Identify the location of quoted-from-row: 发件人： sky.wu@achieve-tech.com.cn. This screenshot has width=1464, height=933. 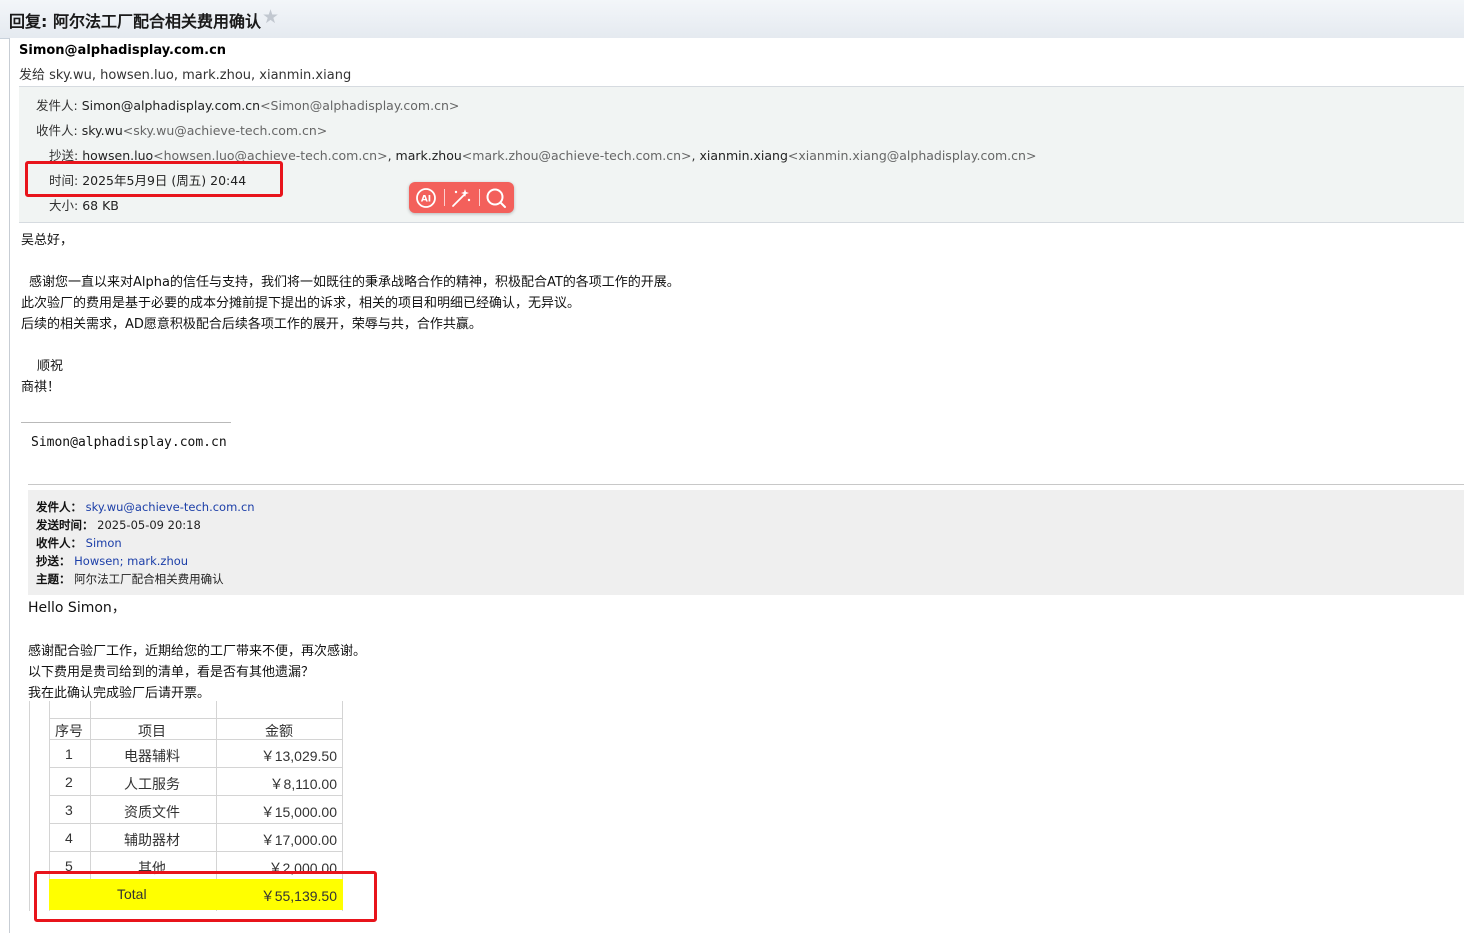
(145, 507).